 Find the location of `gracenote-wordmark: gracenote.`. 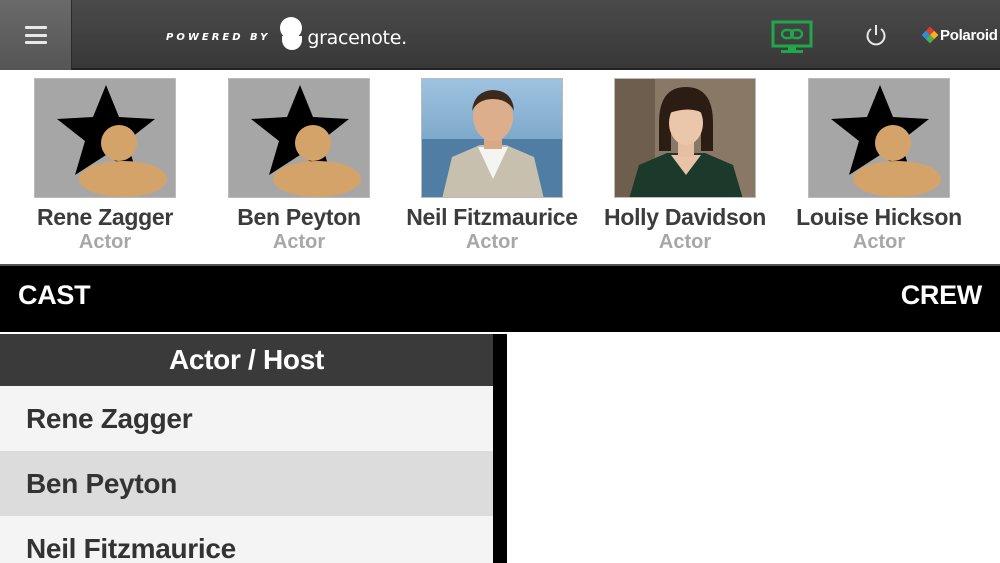

gracenote-wordmark: gracenote. is located at coordinates (357, 38).